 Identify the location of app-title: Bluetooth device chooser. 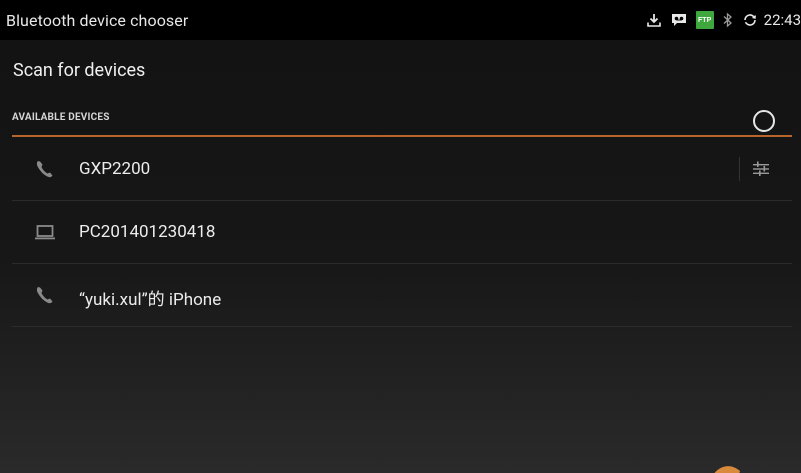
(97, 20).